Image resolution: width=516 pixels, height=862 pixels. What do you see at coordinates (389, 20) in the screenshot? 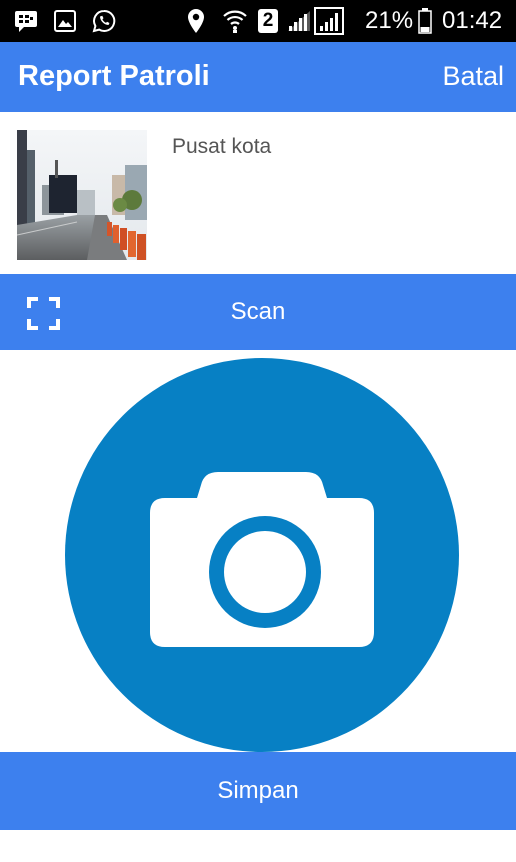
I see `battery-percent: 21%` at bounding box center [389, 20].